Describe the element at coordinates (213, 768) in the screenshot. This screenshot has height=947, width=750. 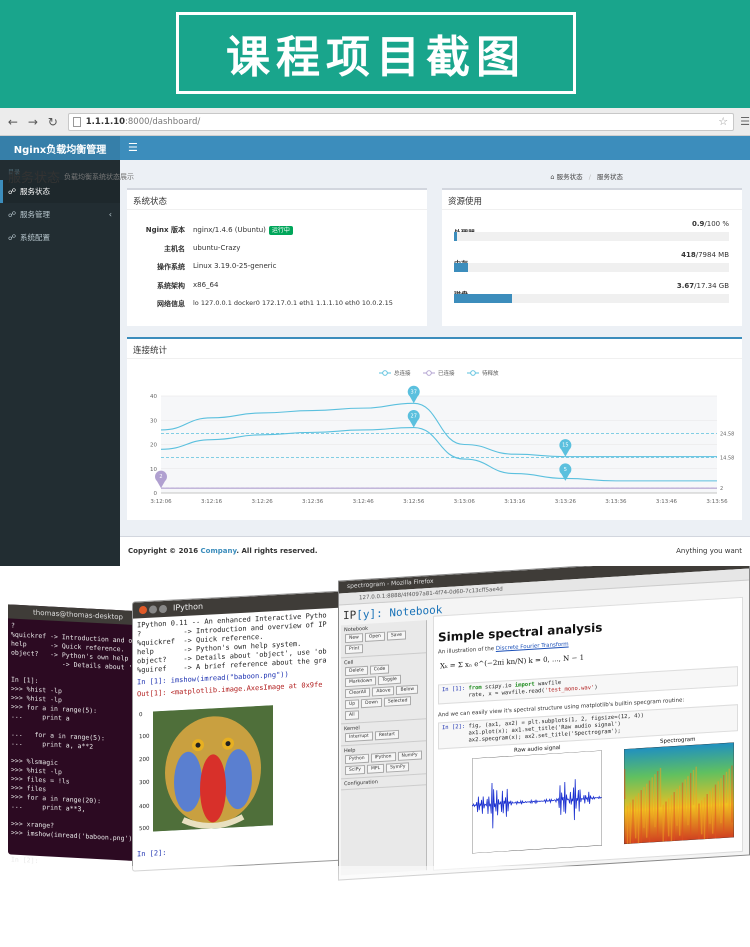
I see `baboon-face` at that location.